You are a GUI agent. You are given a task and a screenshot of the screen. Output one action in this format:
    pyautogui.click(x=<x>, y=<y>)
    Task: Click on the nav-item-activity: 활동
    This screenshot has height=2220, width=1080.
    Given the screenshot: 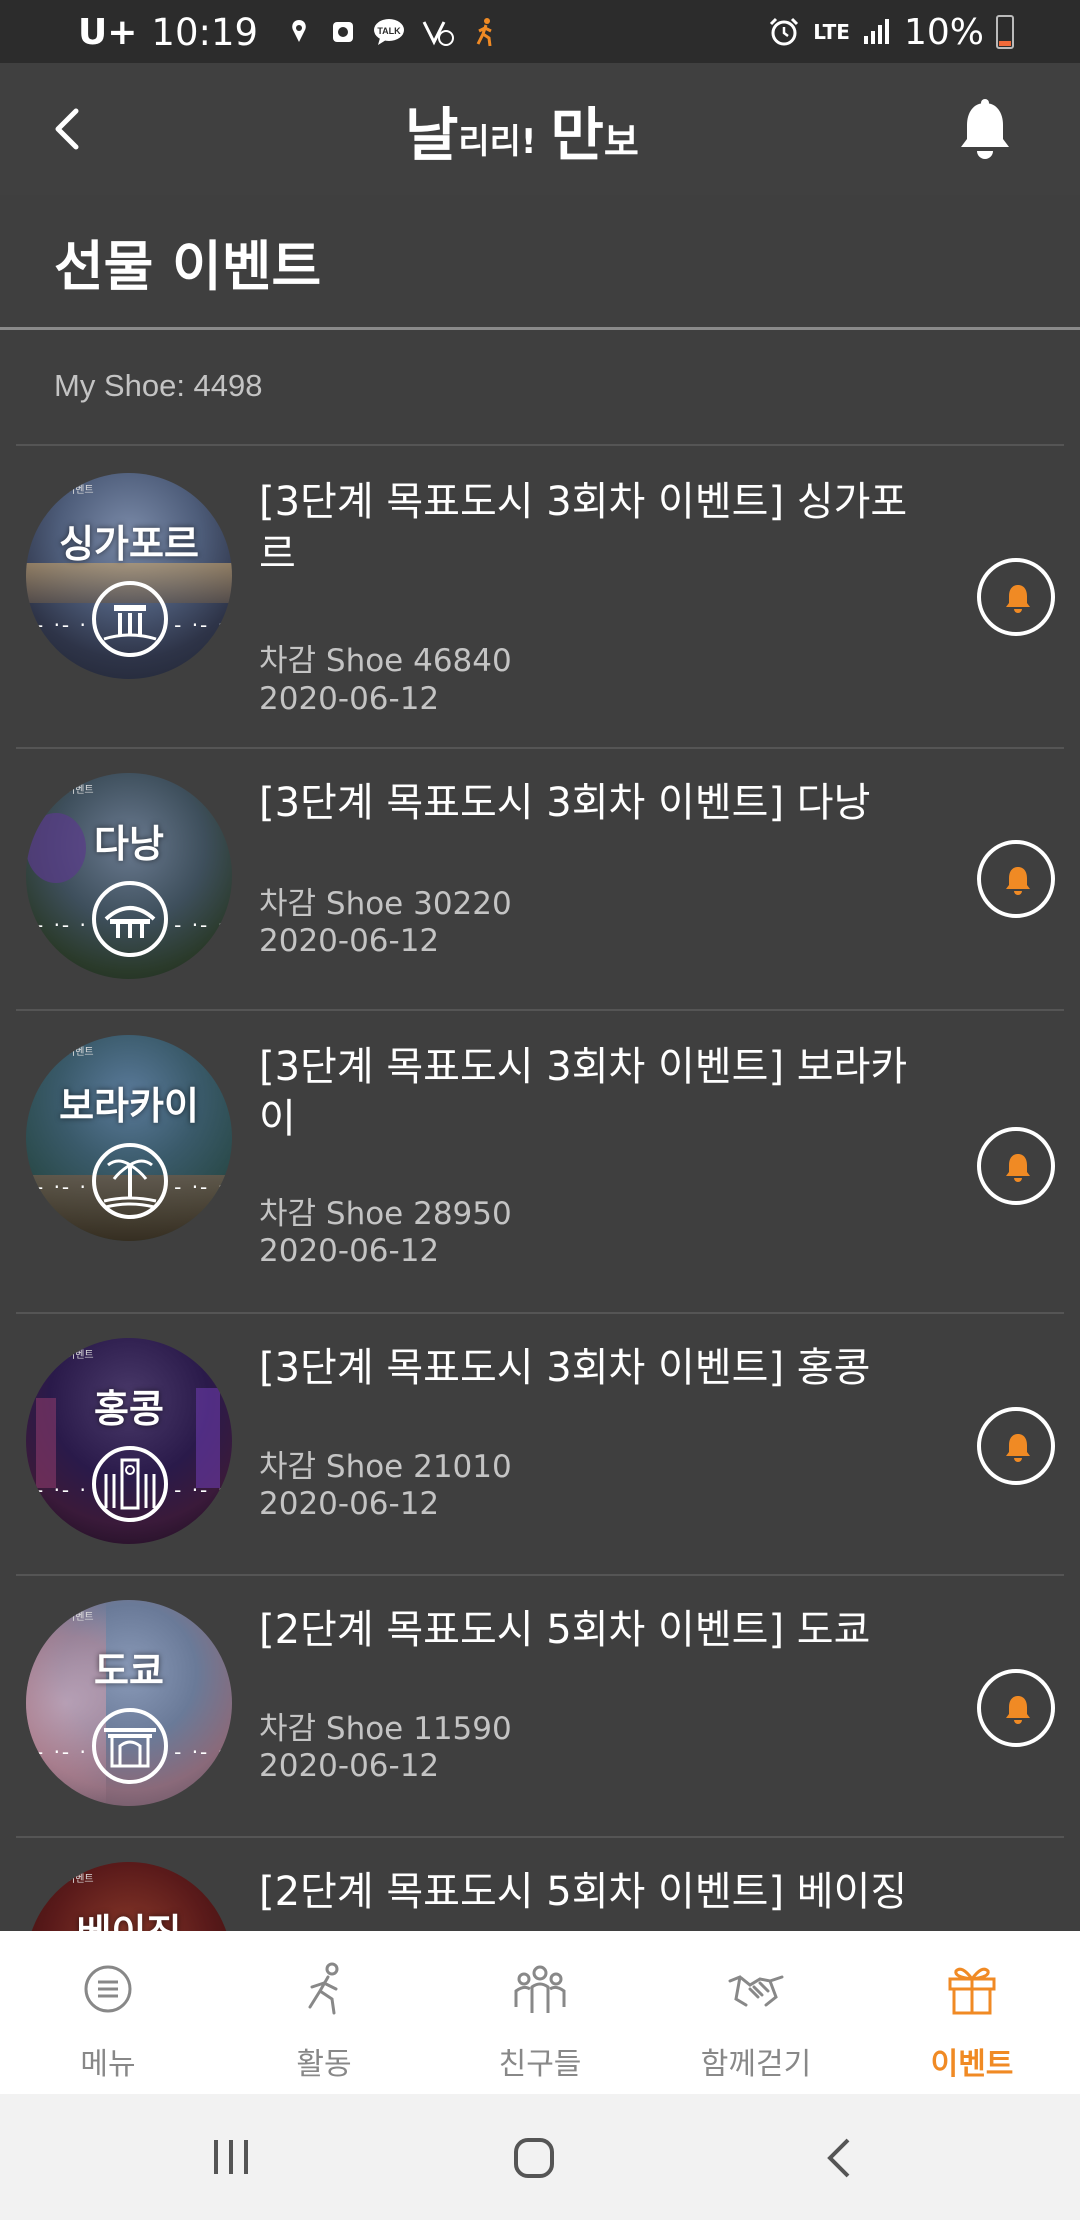 What is the action you would take?
    pyautogui.click(x=324, y=2012)
    